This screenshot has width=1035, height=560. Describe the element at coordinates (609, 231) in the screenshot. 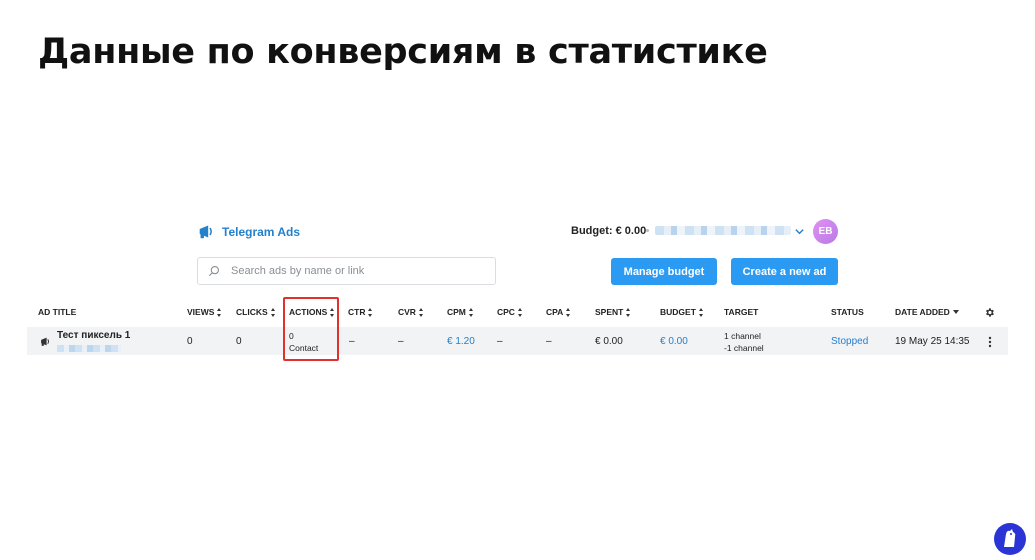

I see `budget-label: Budget: € 0.00` at that location.